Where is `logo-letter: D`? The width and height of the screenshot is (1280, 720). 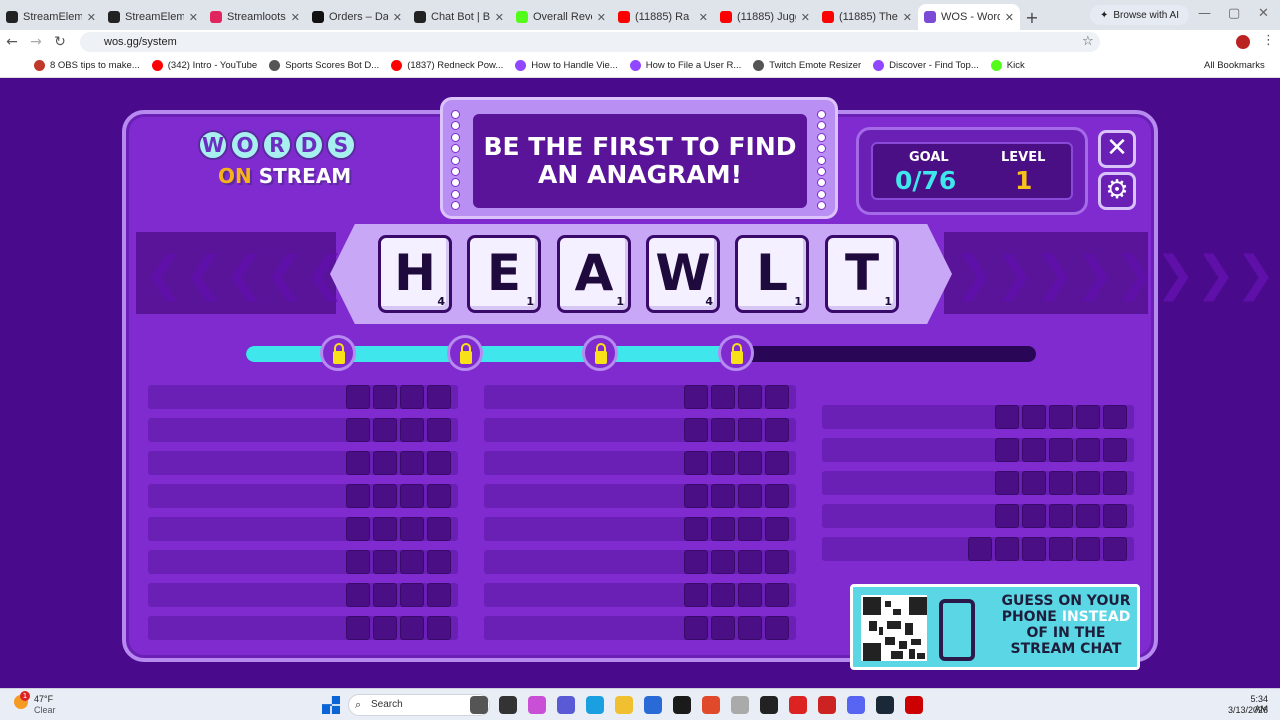
logo-letter: D is located at coordinates (309, 145).